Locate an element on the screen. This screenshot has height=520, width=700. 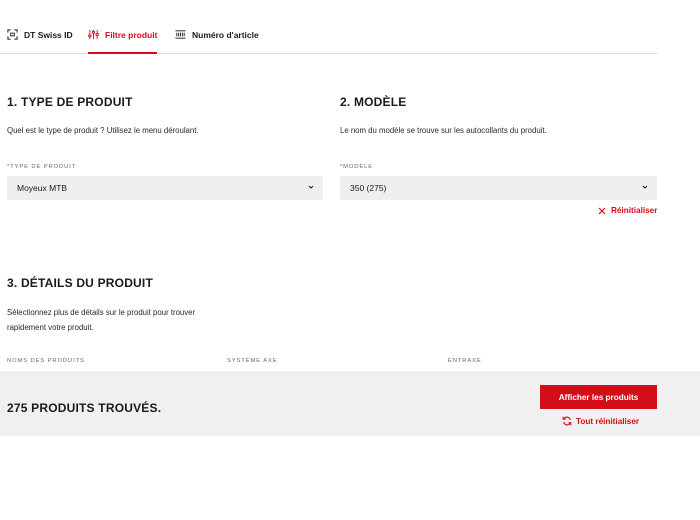
reset-model-label: Réinitialiser is located at coordinates (634, 210).